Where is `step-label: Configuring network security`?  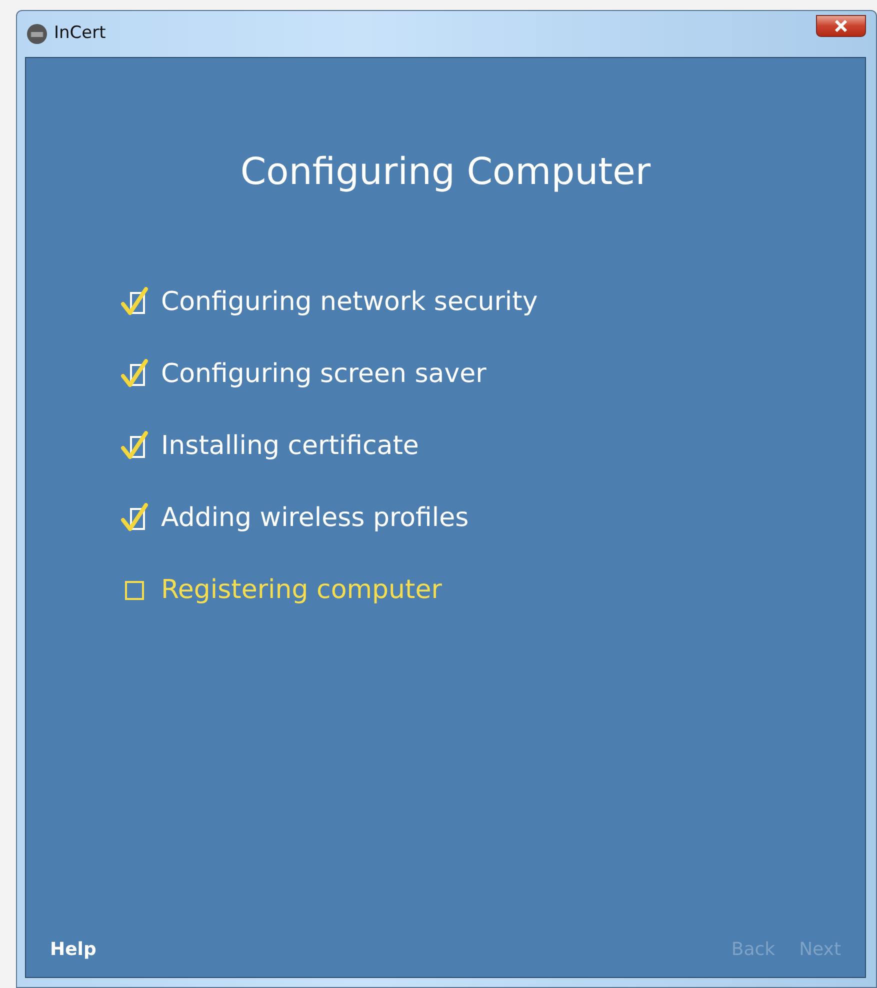
step-label: Configuring network security is located at coordinates (349, 303).